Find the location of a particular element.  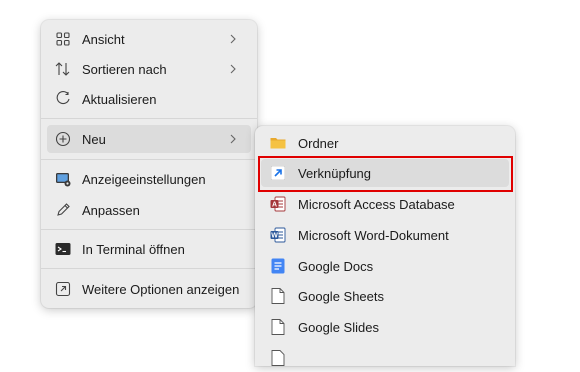

expand-options-icon is located at coordinates (63, 289).